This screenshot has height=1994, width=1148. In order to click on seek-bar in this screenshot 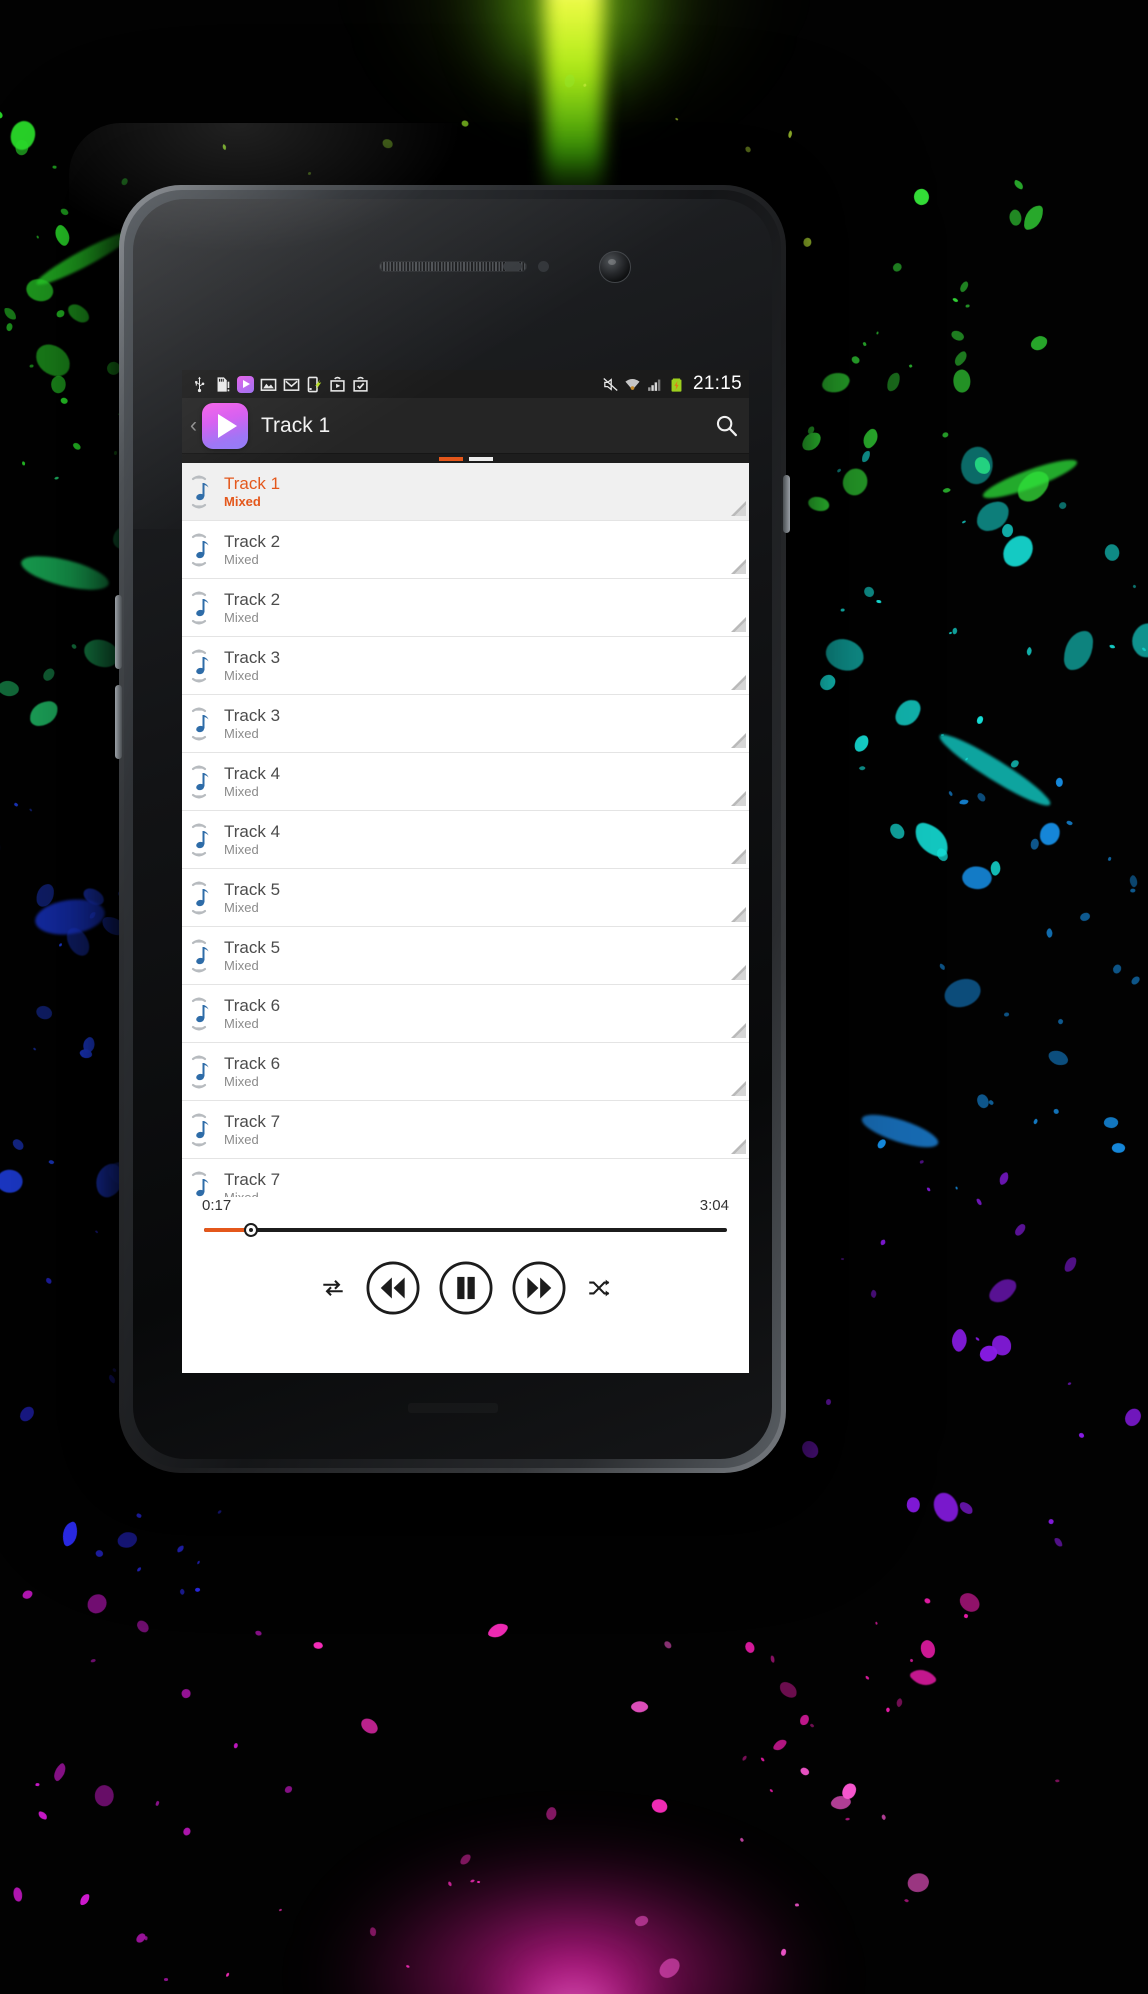, I will do `click(465, 1230)`.